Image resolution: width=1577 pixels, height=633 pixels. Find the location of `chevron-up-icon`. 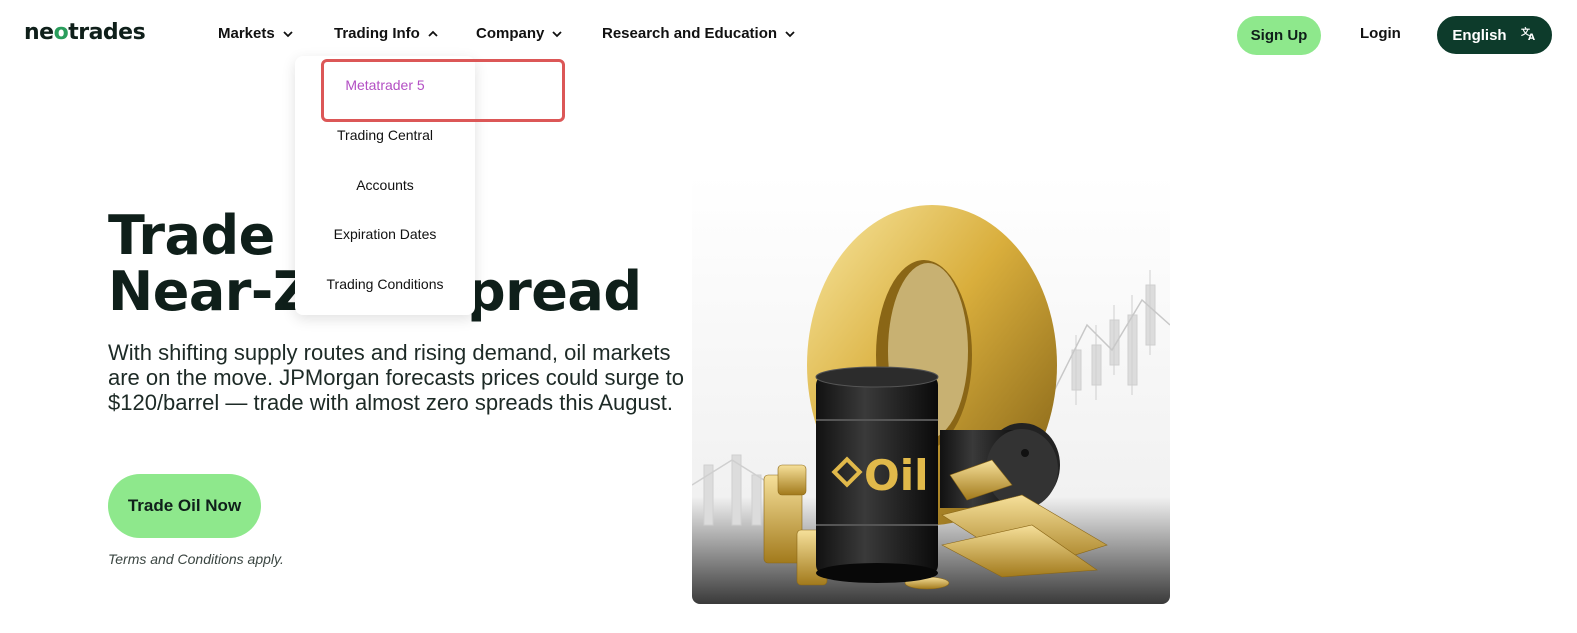

chevron-up-icon is located at coordinates (433, 33).